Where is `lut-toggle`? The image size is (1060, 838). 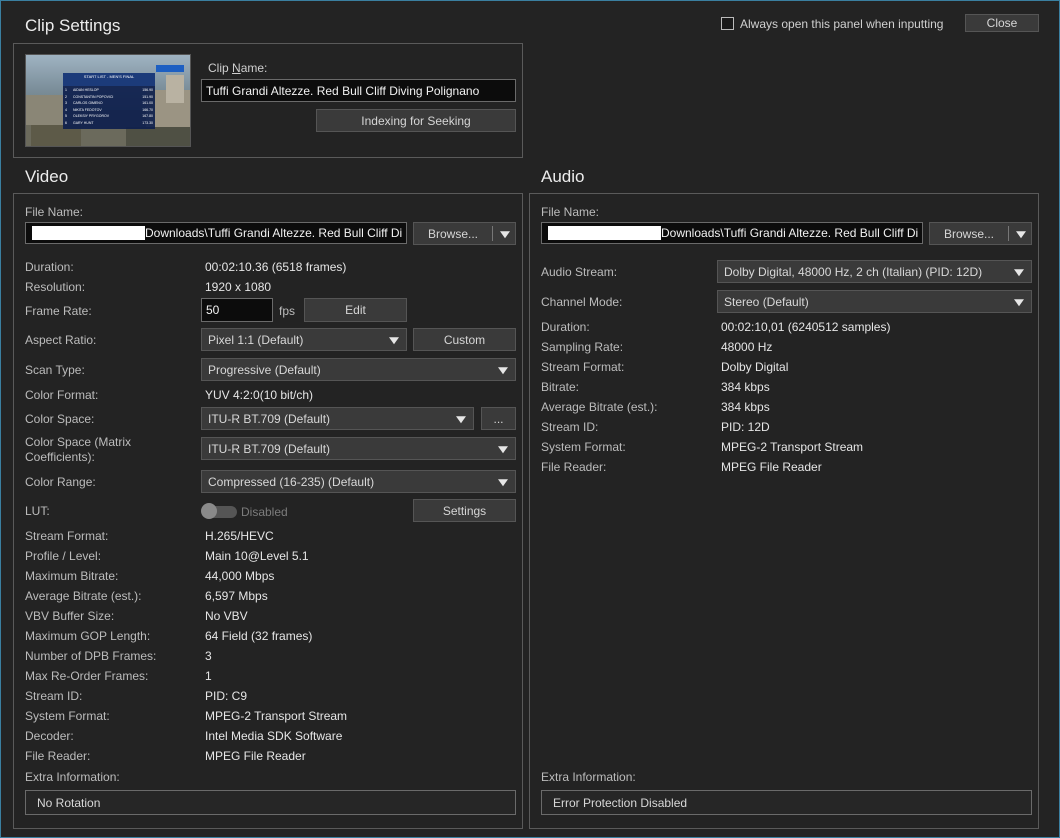 lut-toggle is located at coordinates (219, 511).